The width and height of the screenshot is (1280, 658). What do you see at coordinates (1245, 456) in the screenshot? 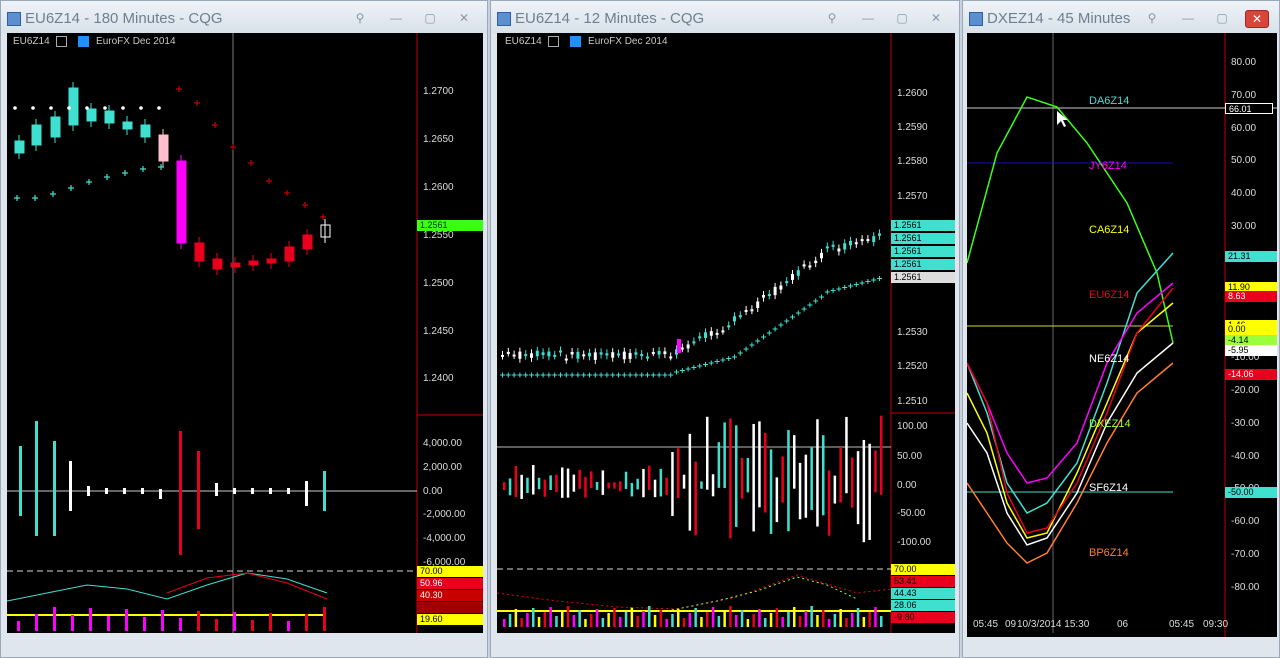
I see `y-axis-tick-label: -40.00` at bounding box center [1245, 456].